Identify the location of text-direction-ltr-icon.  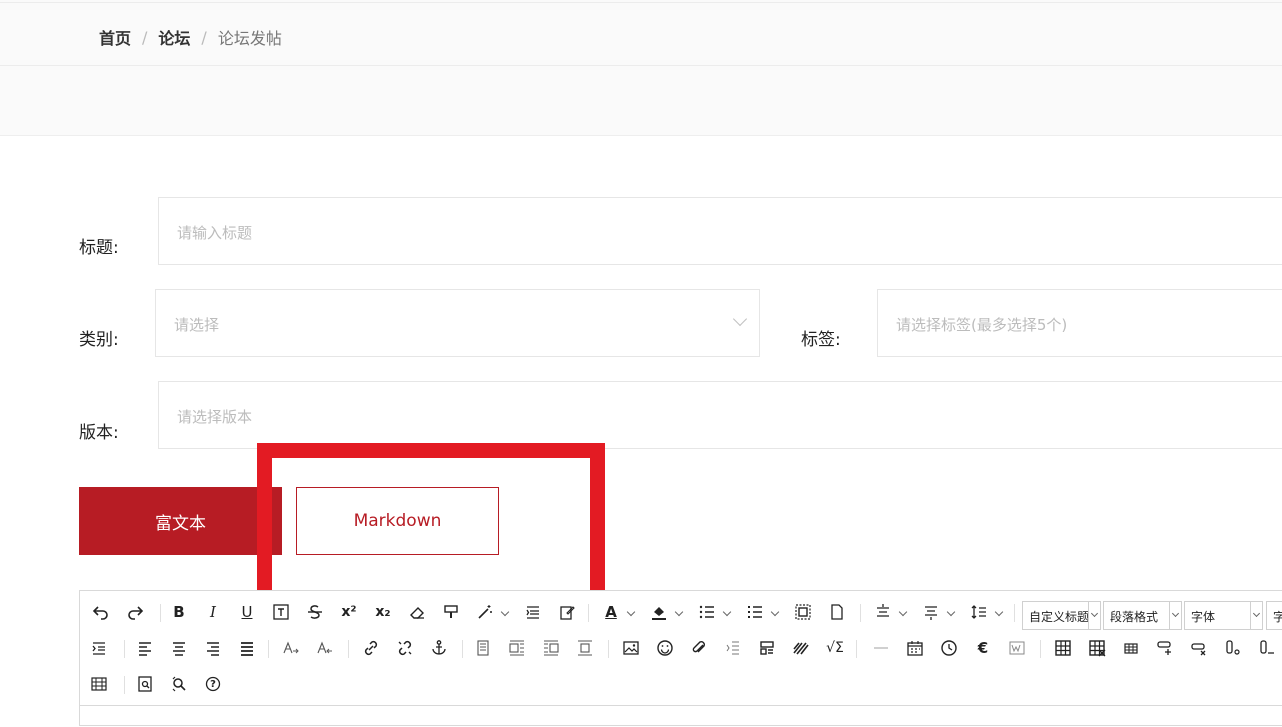
(291, 648).